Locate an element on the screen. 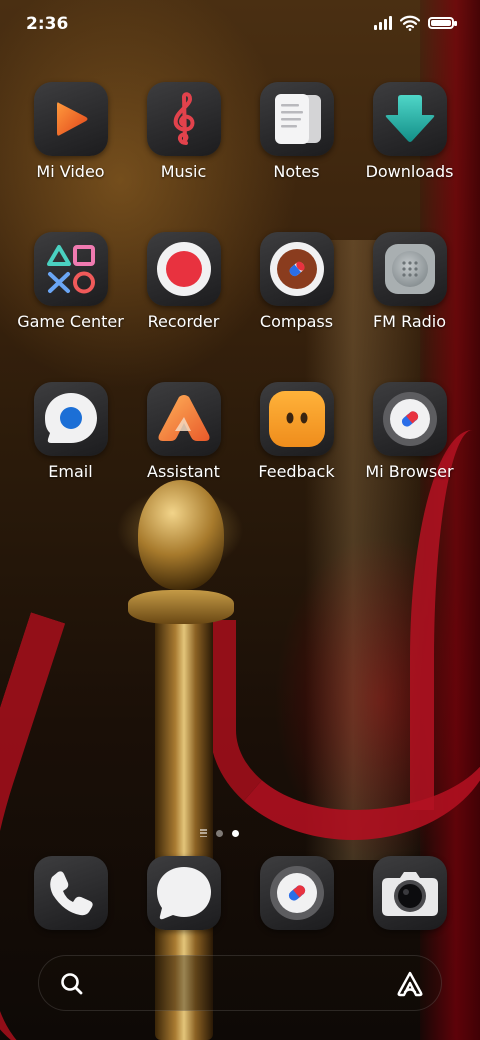 This screenshot has height=1040, width=480. status-icons is located at coordinates (415, 23).